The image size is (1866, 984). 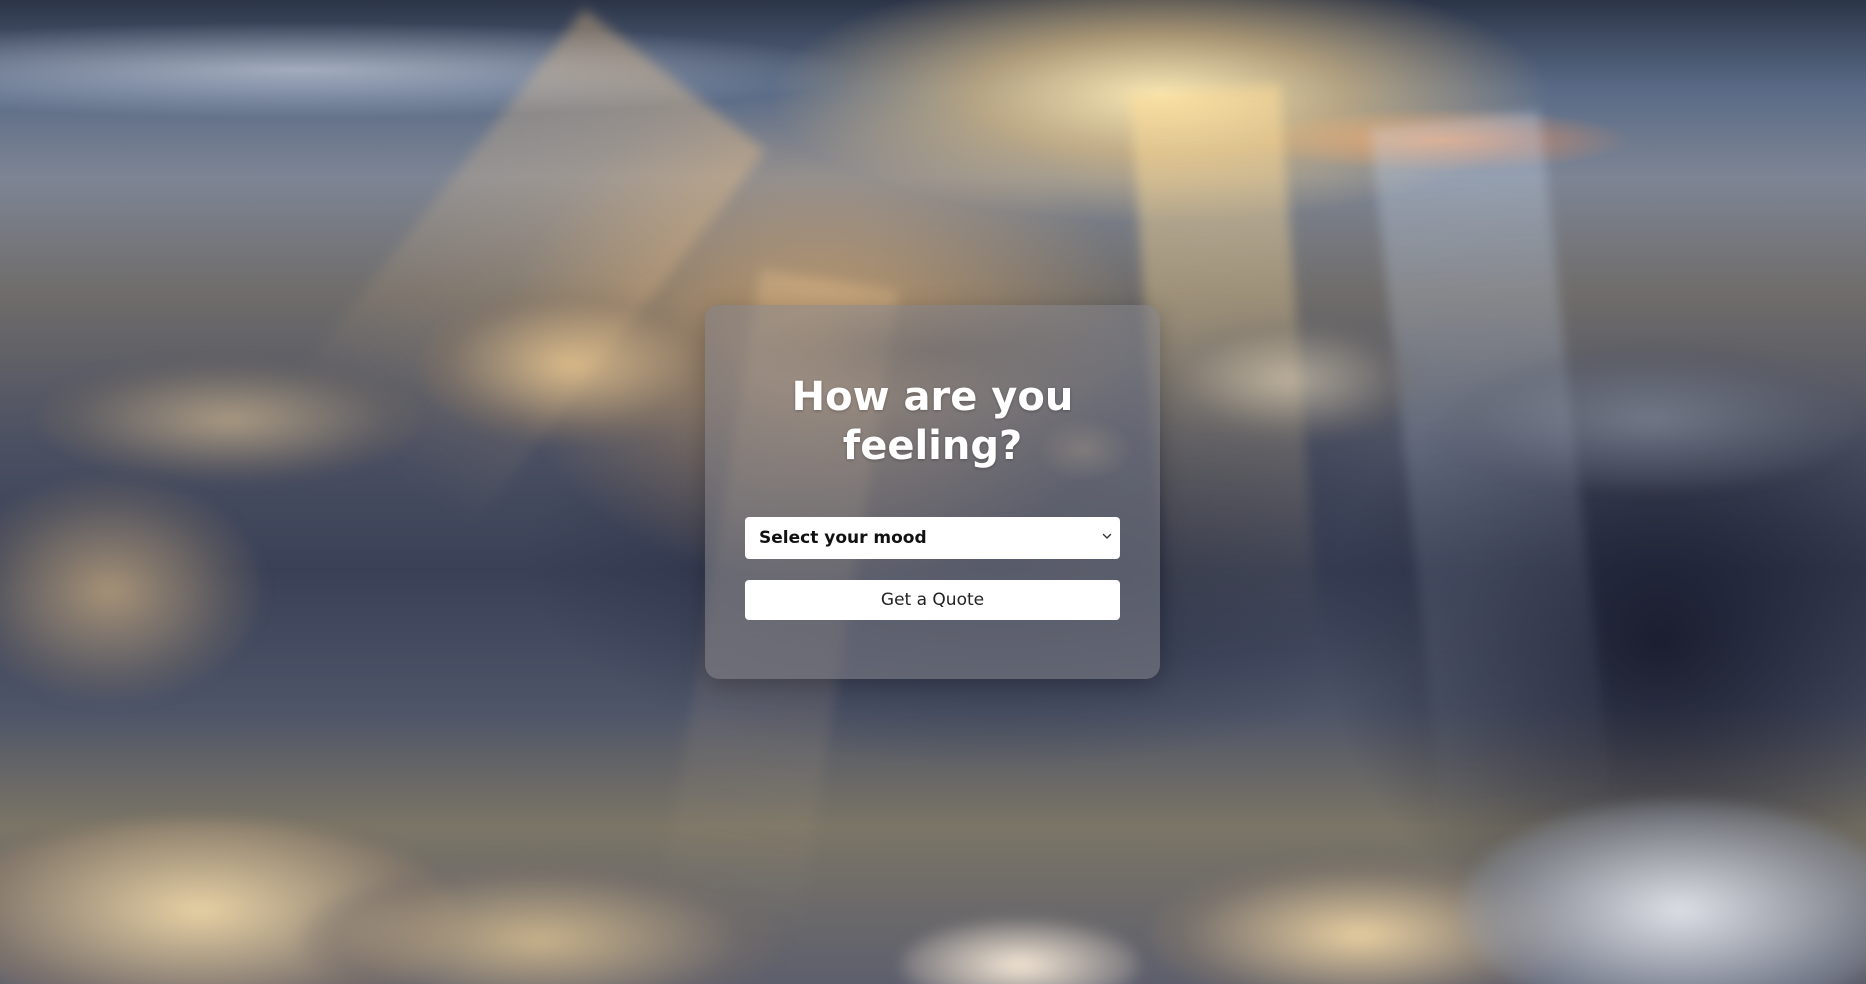 What do you see at coordinates (843, 538) in the screenshot?
I see `mood-select-value: Select your mood` at bounding box center [843, 538].